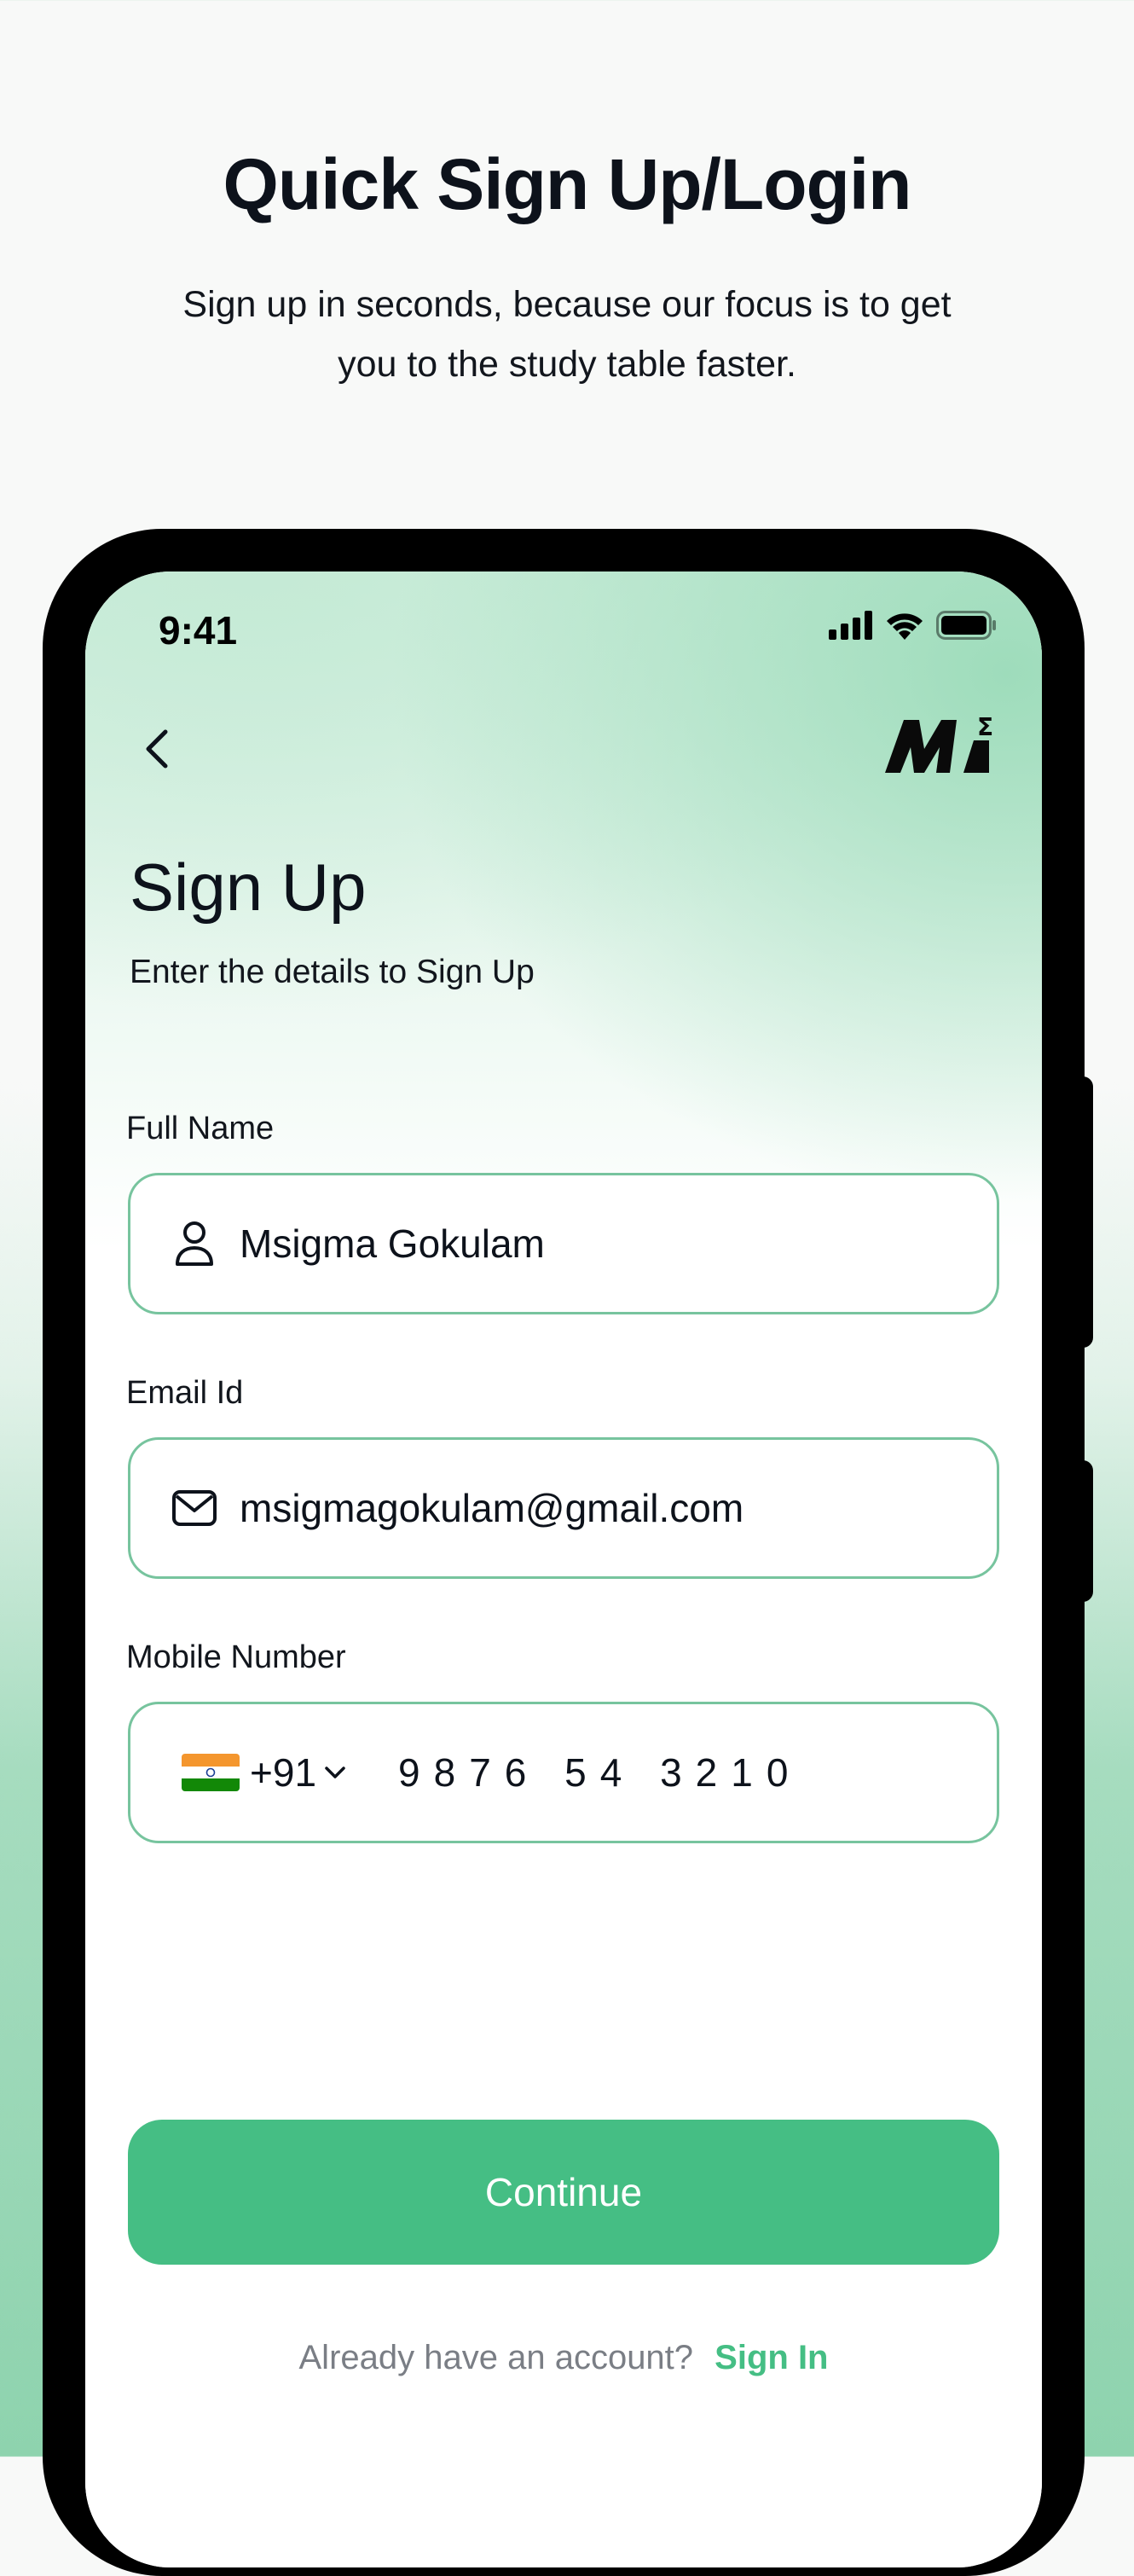 This screenshot has width=1134, height=2576. Describe the element at coordinates (194, 1508) in the screenshot. I see `mail-icon` at that location.